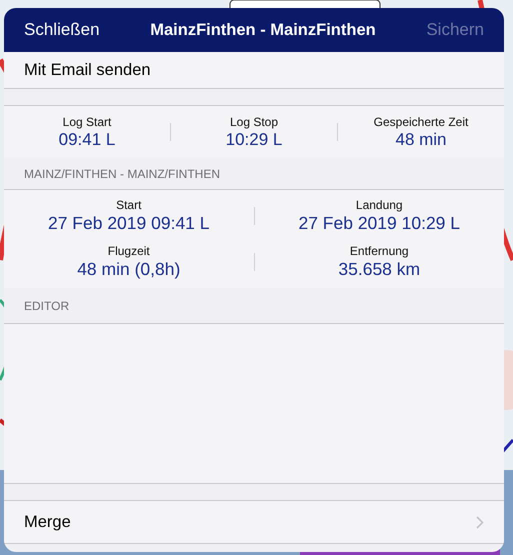 The height and width of the screenshot is (555, 513). Describe the element at coordinates (122, 173) in the screenshot. I see `section-header: MAINZ/FINTHEN - MAINZ/FINTHEN` at that location.